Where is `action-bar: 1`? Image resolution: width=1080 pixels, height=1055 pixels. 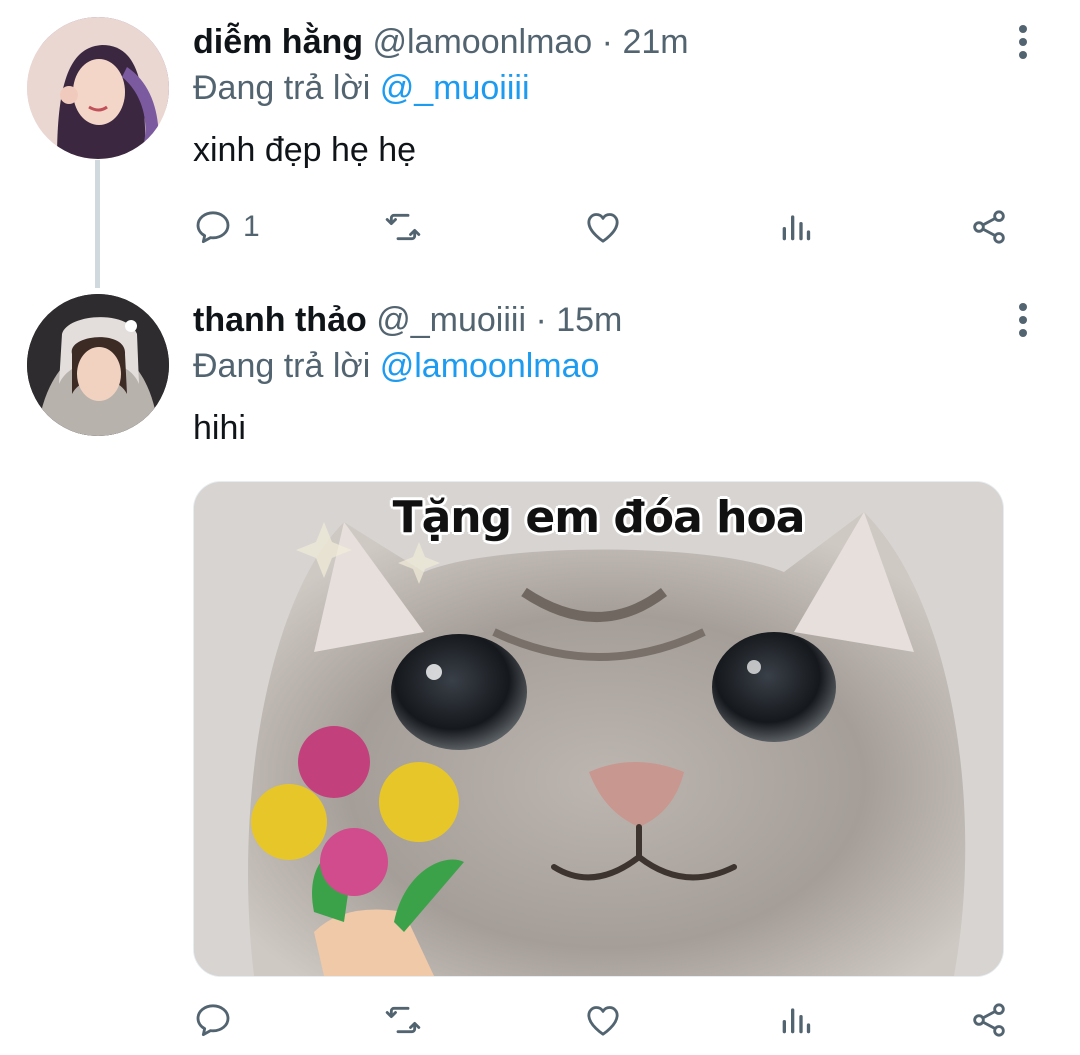
action-bar: 1 is located at coordinates (608, 227).